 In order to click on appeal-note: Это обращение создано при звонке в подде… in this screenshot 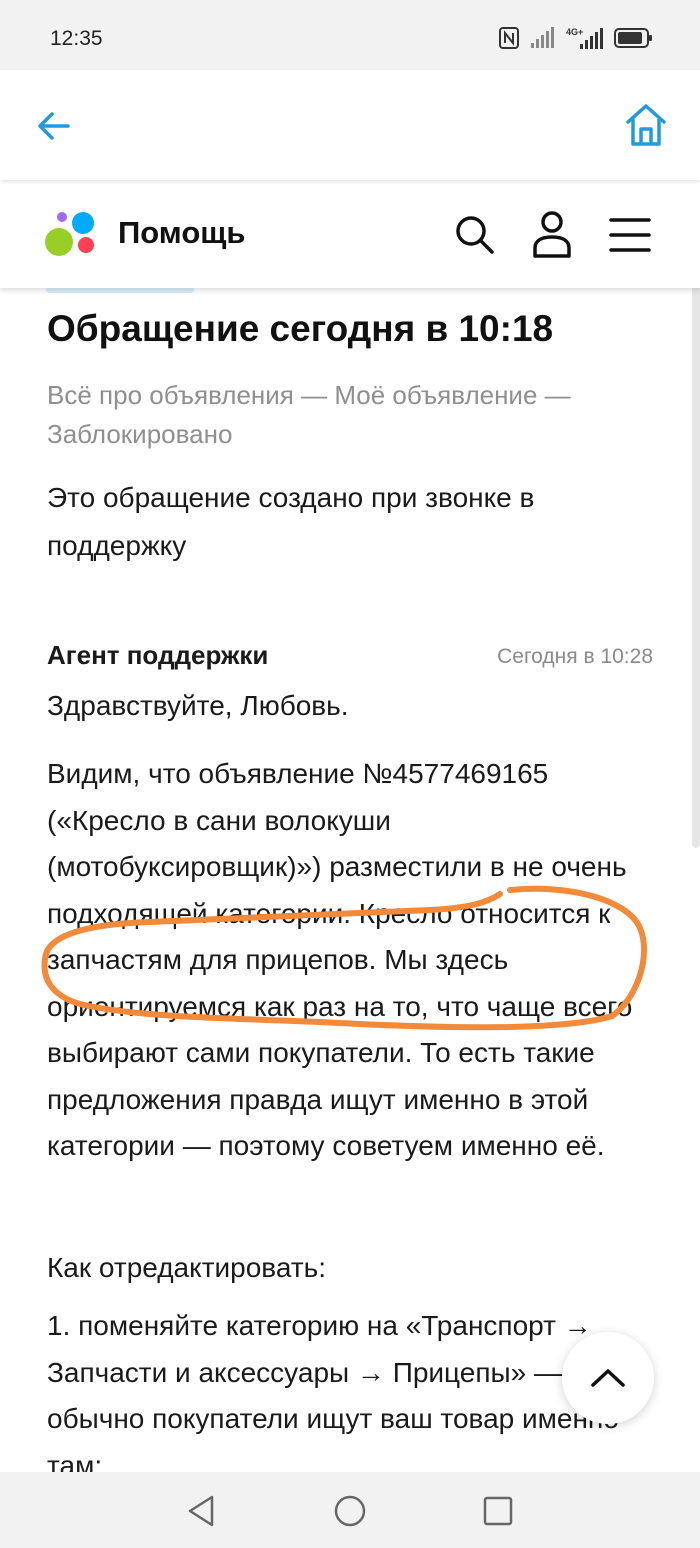, I will do `click(291, 521)`.